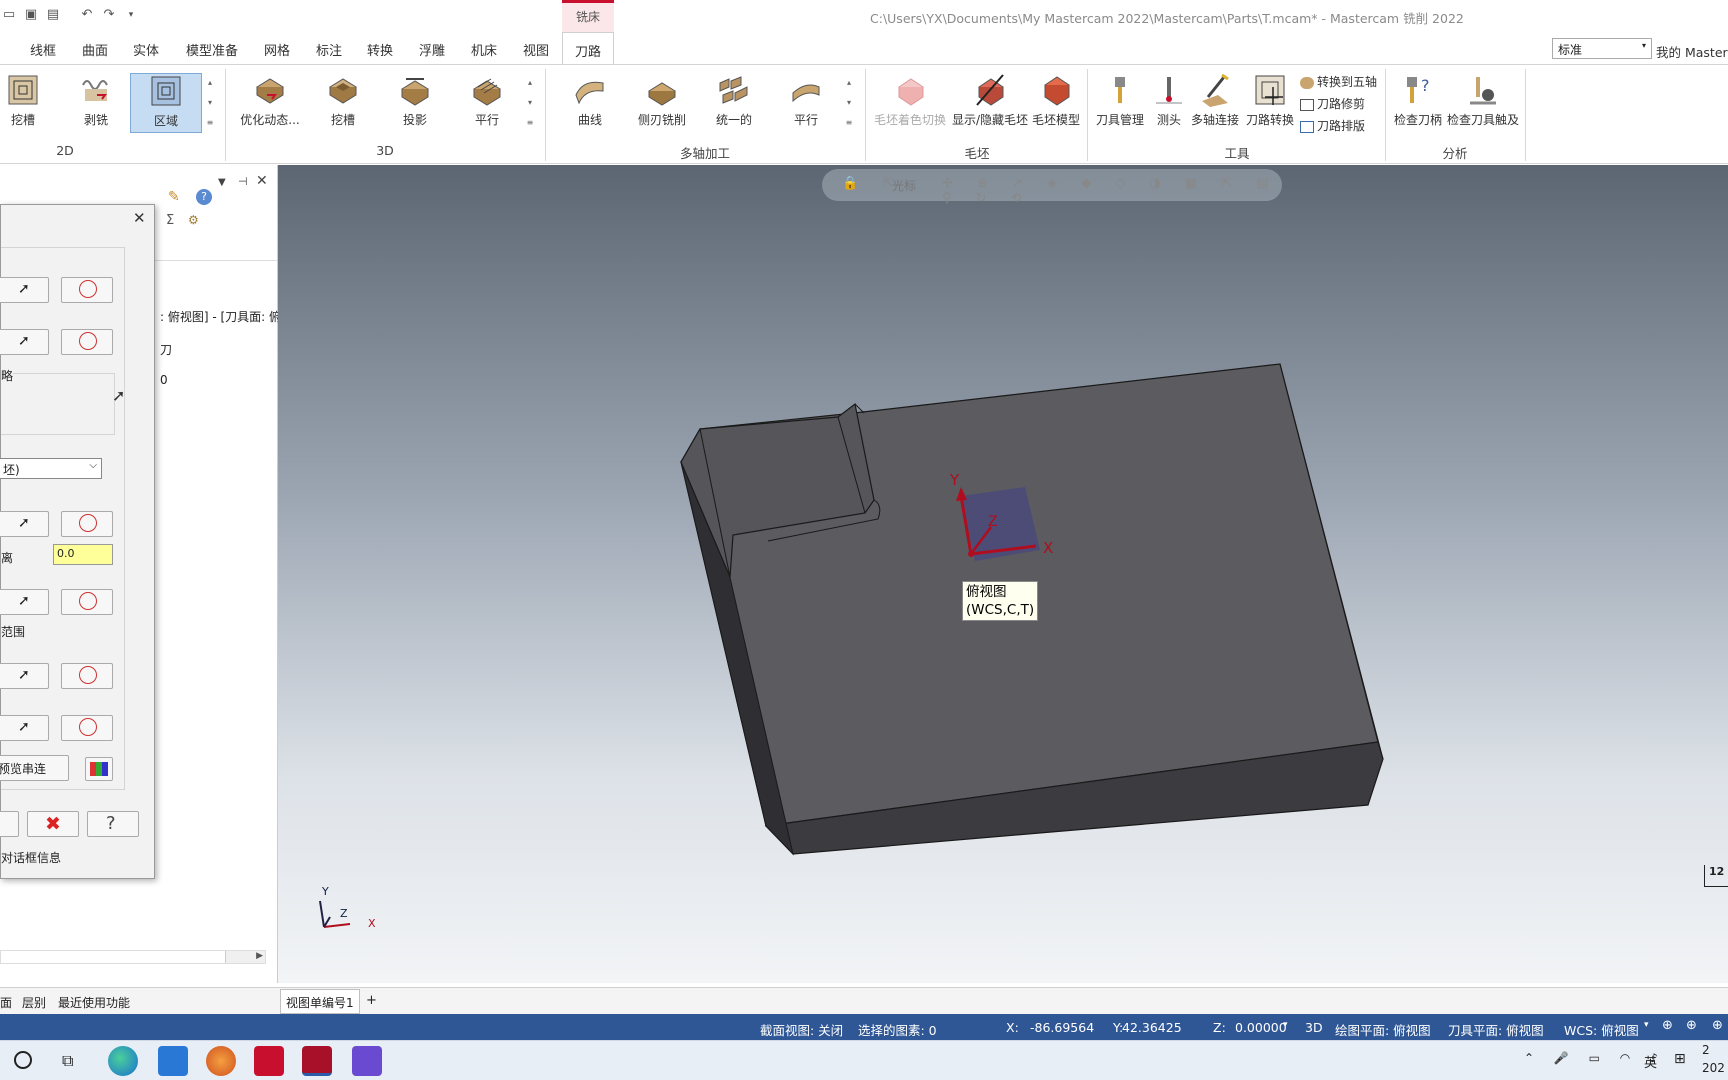  I want to click on show-hide-stock-button: 显示/隐藏毛坯, so click(990, 103).